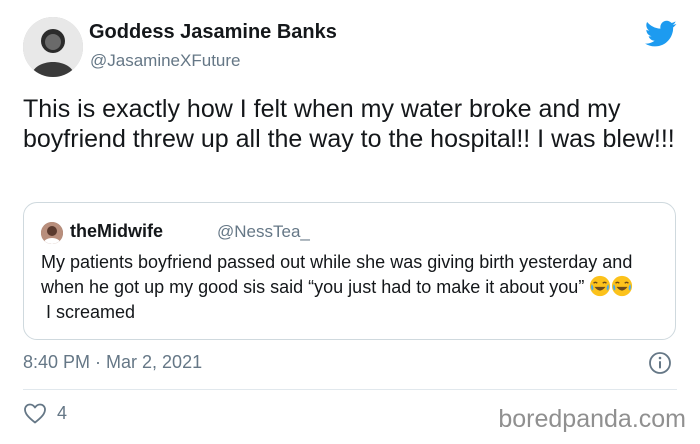  Describe the element at coordinates (263, 232) in the screenshot. I see `quoted-author-handle: @NessTea_` at that location.